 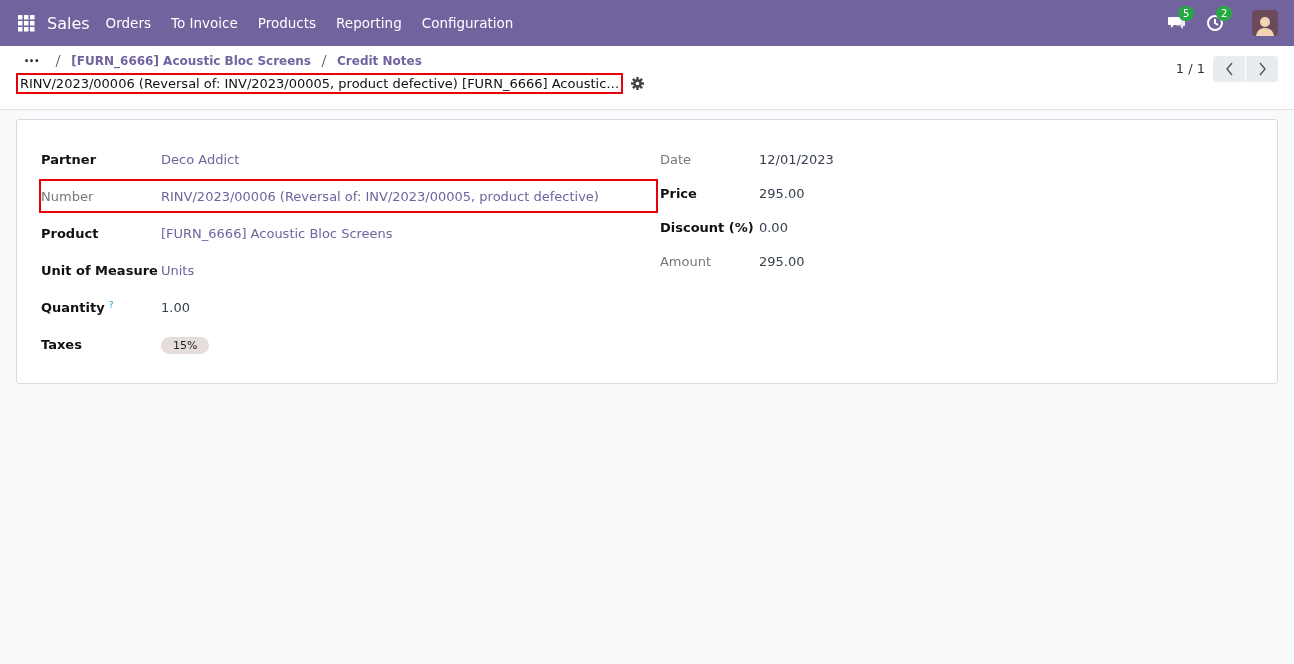 What do you see at coordinates (1190, 68) in the screenshot?
I see `pager-value: 1 / 1` at bounding box center [1190, 68].